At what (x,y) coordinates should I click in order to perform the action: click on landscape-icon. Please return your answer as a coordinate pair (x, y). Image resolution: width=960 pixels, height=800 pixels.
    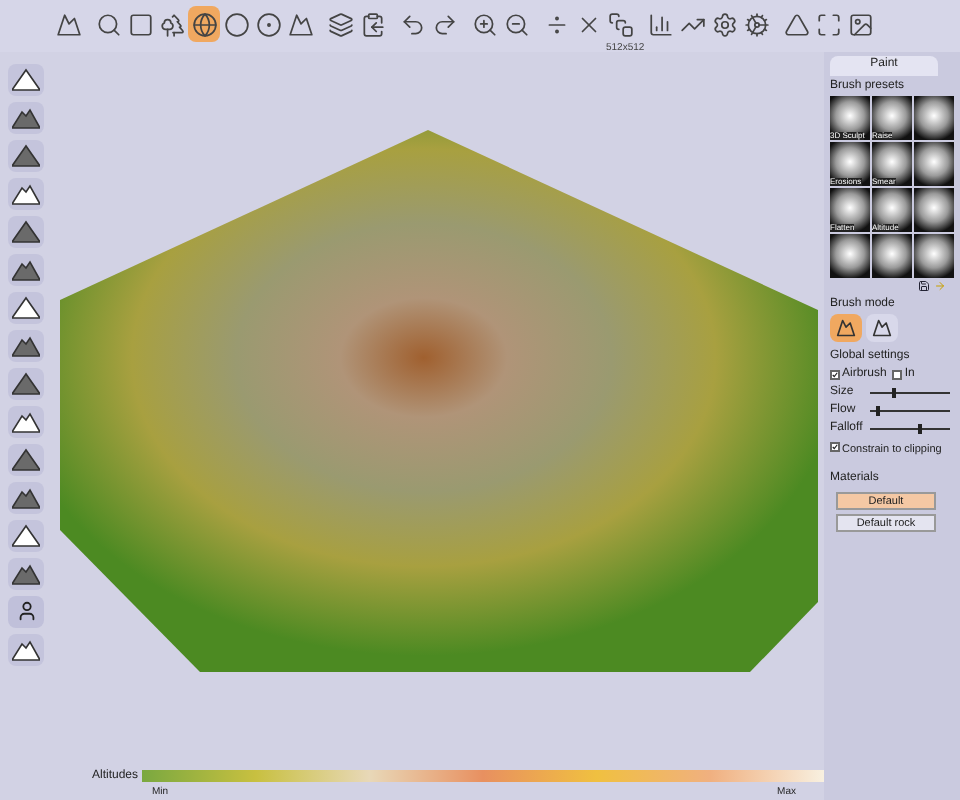
    Looking at the image, I should click on (860, 24).